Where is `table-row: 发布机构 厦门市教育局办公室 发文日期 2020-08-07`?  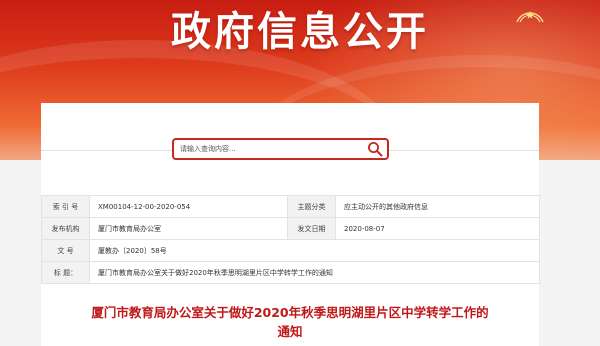 table-row: 发布机构 厦门市教育局办公室 发文日期 2020-08-07 is located at coordinates (290, 228).